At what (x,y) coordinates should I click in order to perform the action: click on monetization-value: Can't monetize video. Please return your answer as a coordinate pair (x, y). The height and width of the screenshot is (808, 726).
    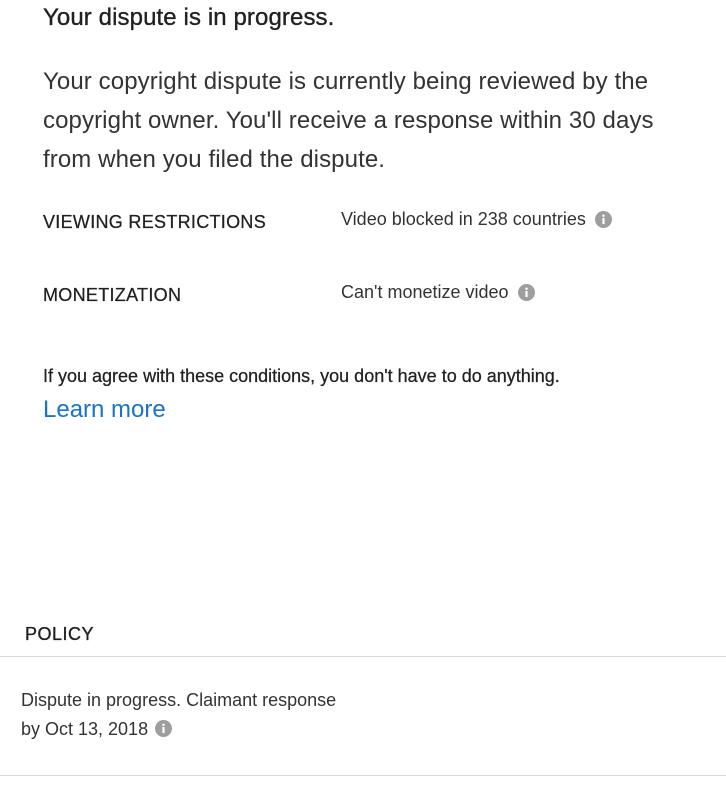
    Looking at the image, I should click on (438, 292).